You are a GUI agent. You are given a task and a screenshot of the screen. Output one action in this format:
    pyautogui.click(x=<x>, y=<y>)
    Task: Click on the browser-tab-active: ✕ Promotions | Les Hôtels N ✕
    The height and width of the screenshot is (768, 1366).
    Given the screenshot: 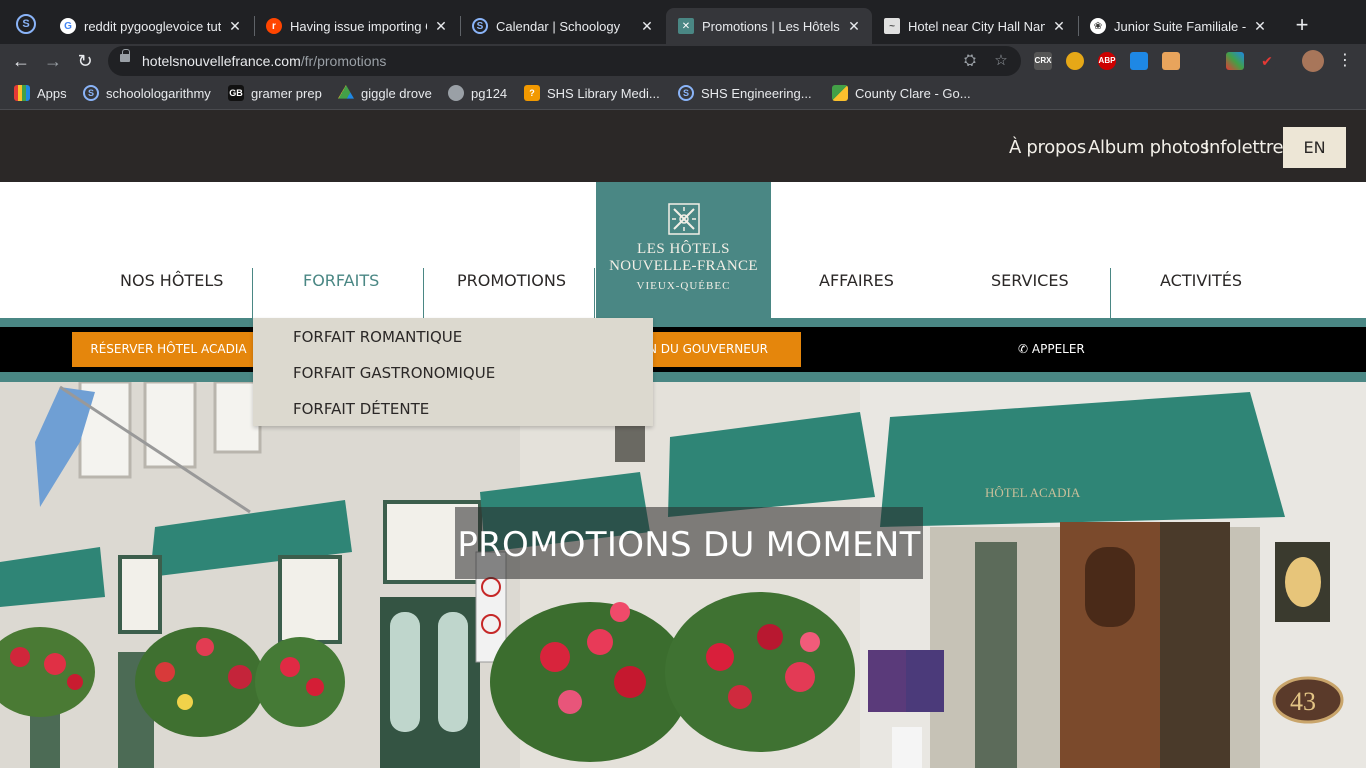 What is the action you would take?
    pyautogui.click(x=769, y=26)
    